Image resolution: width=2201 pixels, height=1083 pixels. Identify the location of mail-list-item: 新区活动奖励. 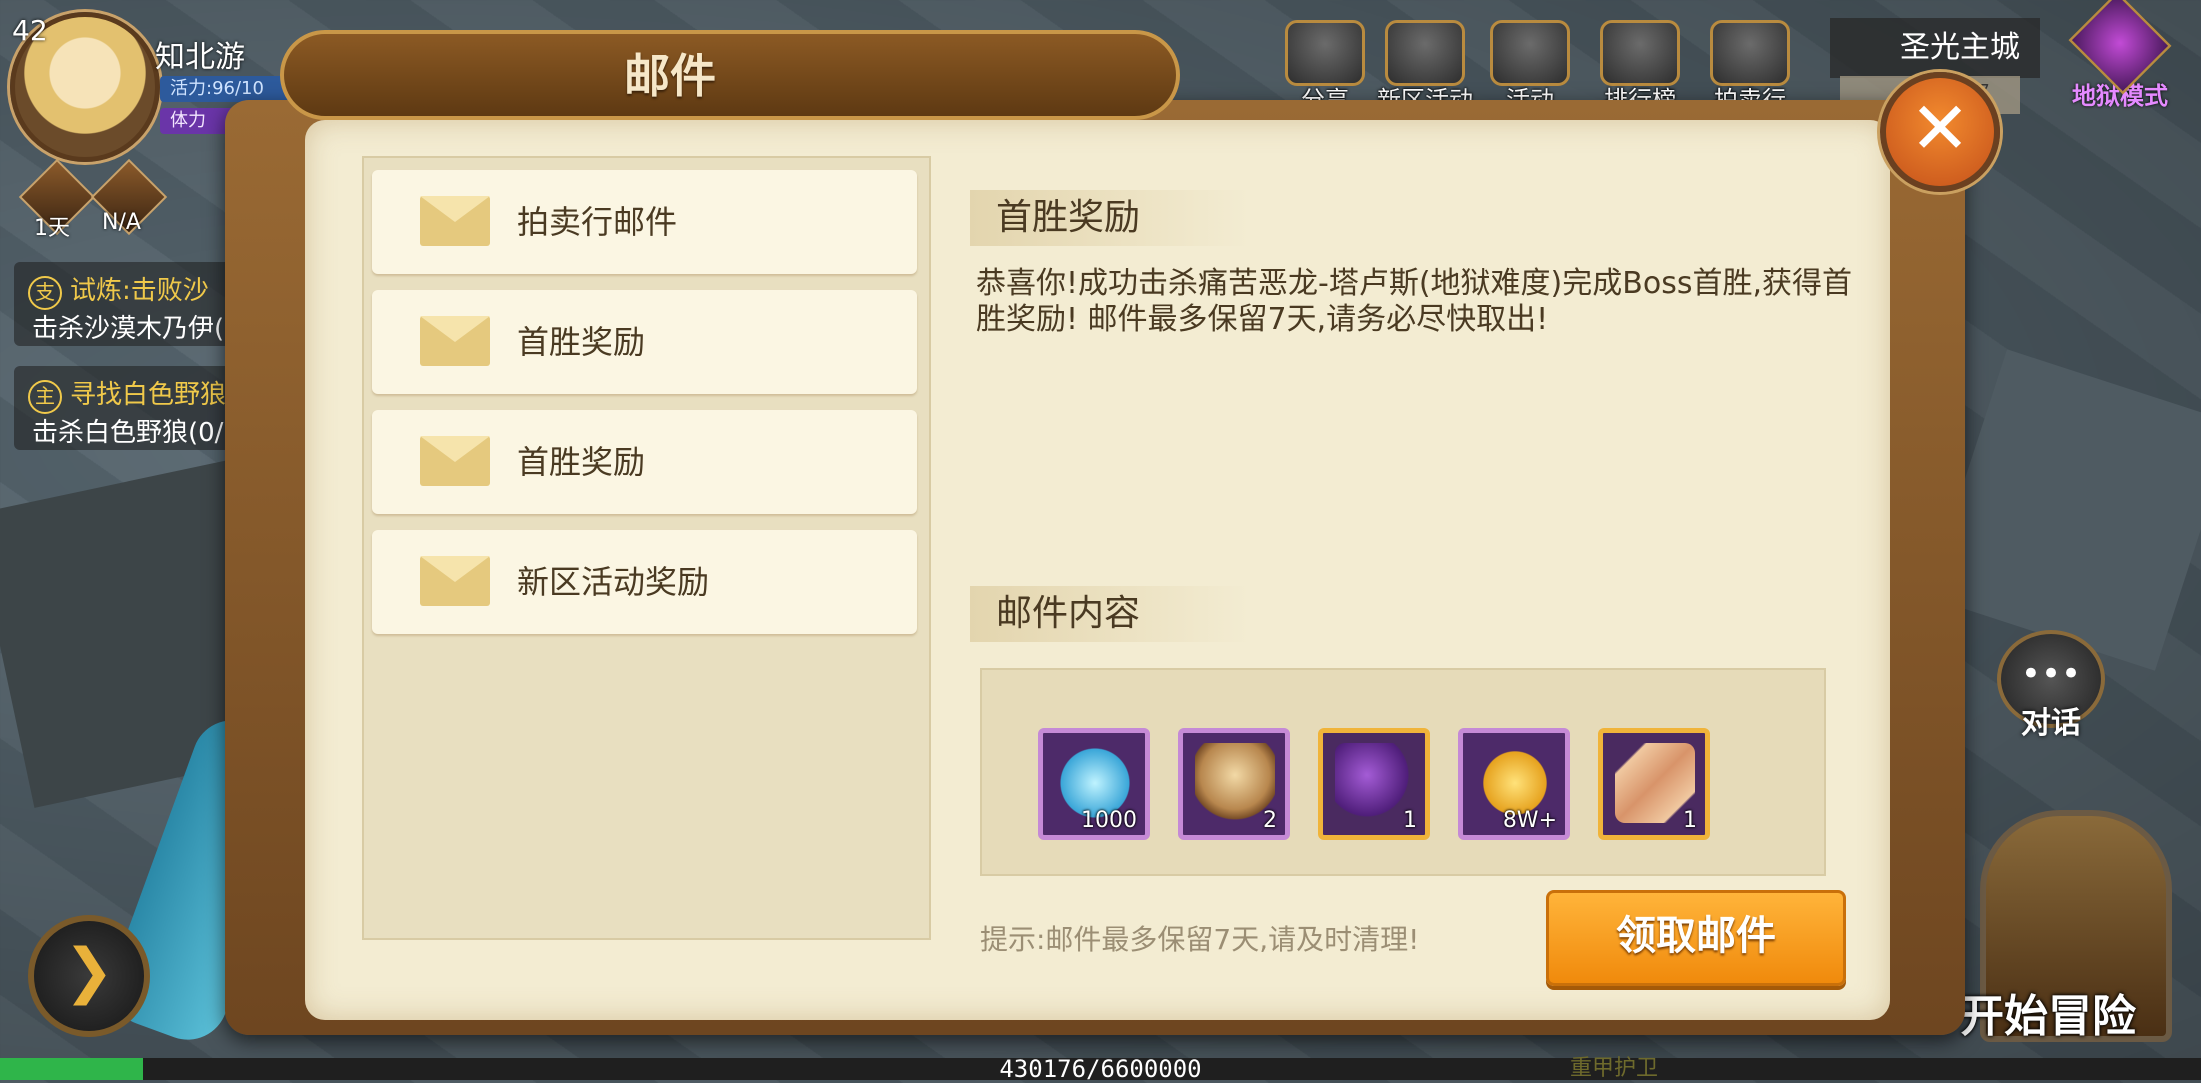
(644, 582).